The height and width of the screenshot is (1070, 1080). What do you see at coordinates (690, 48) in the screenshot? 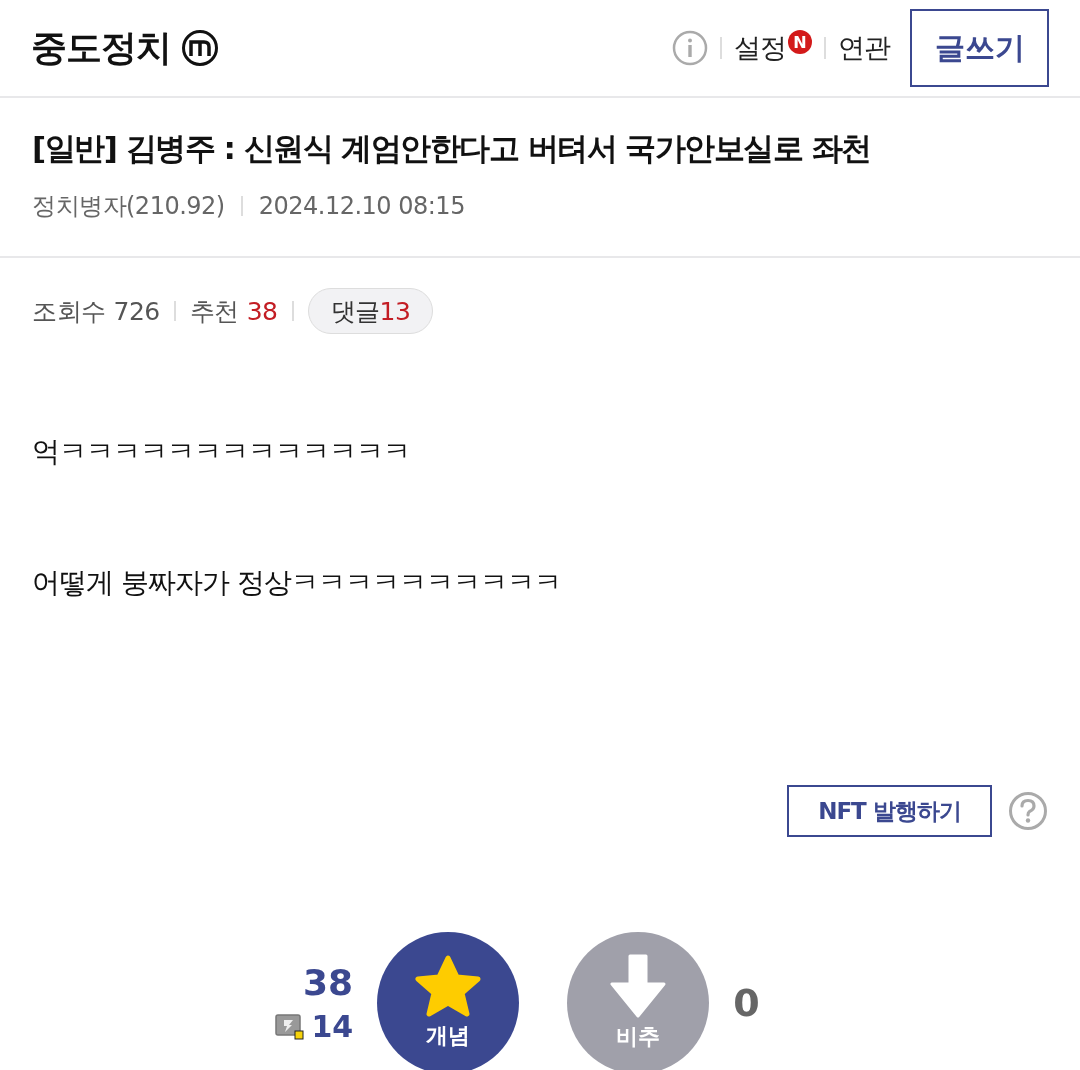
I see `info-icon` at bounding box center [690, 48].